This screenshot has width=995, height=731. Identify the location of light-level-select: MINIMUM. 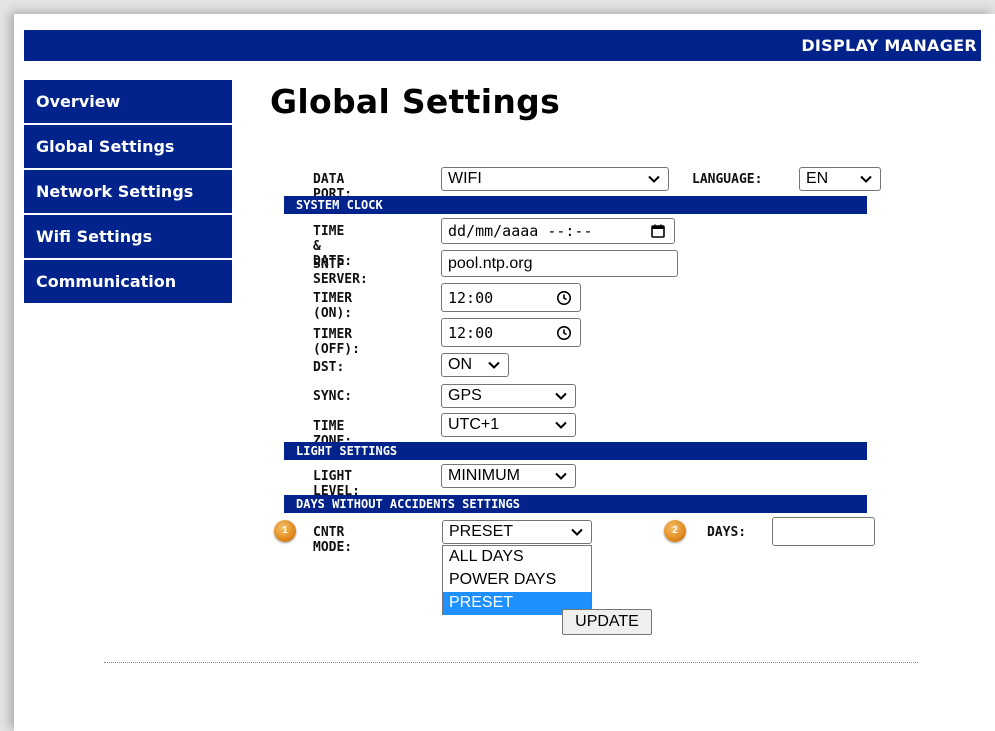
(508, 476).